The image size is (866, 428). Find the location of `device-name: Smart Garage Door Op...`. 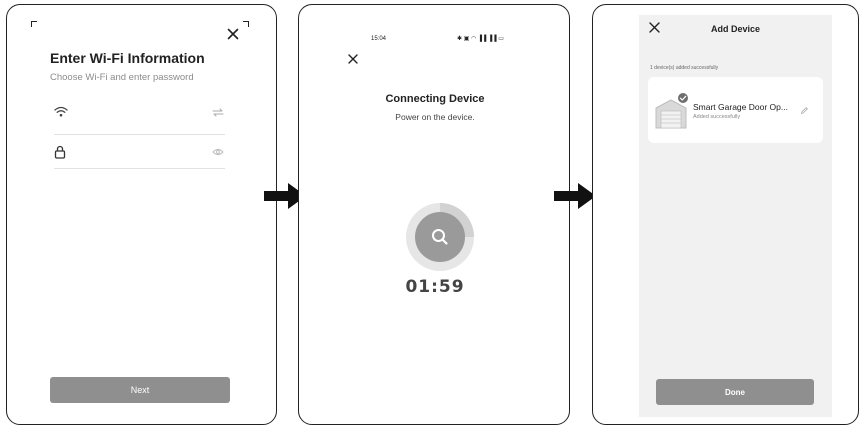

device-name: Smart Garage Door Op... is located at coordinates (740, 107).